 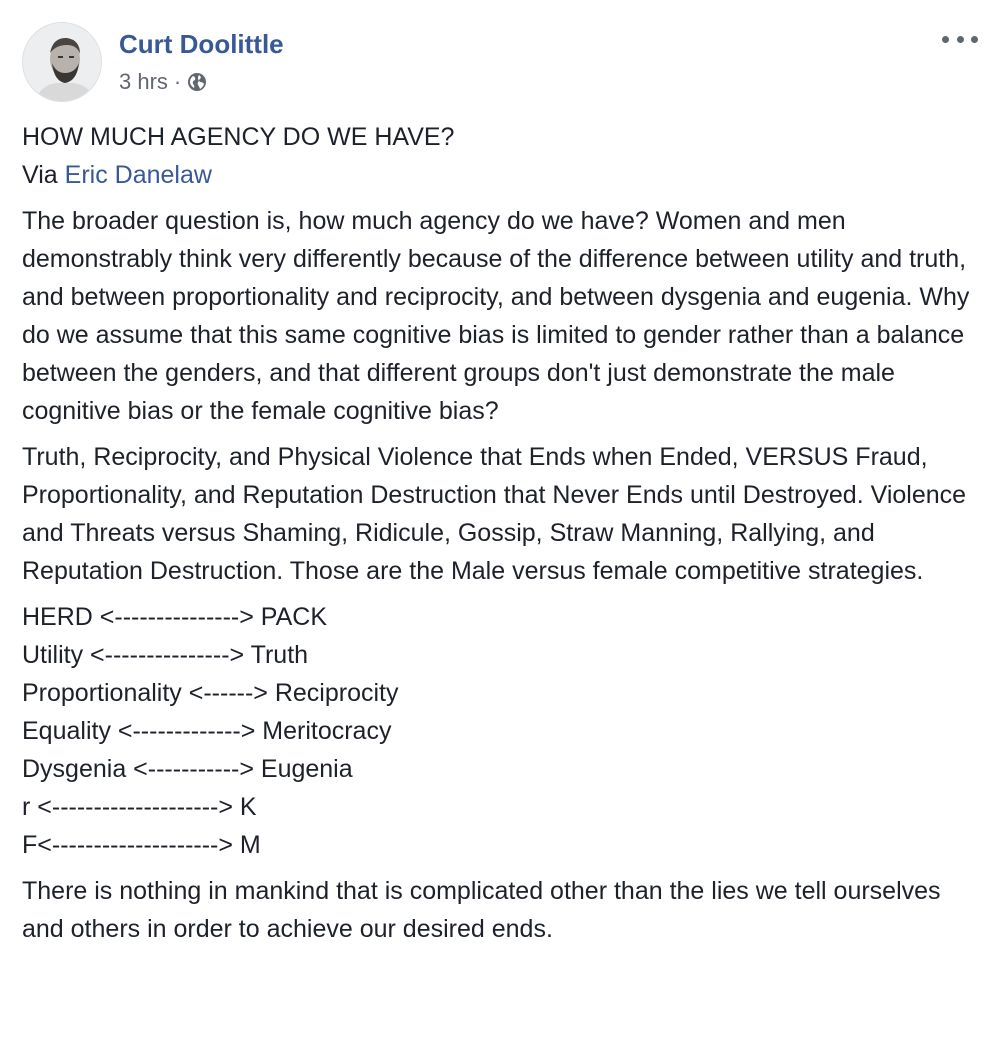 What do you see at coordinates (175, 617) in the screenshot?
I see `dichotomy-line: HERD <---------------> PACK` at bounding box center [175, 617].